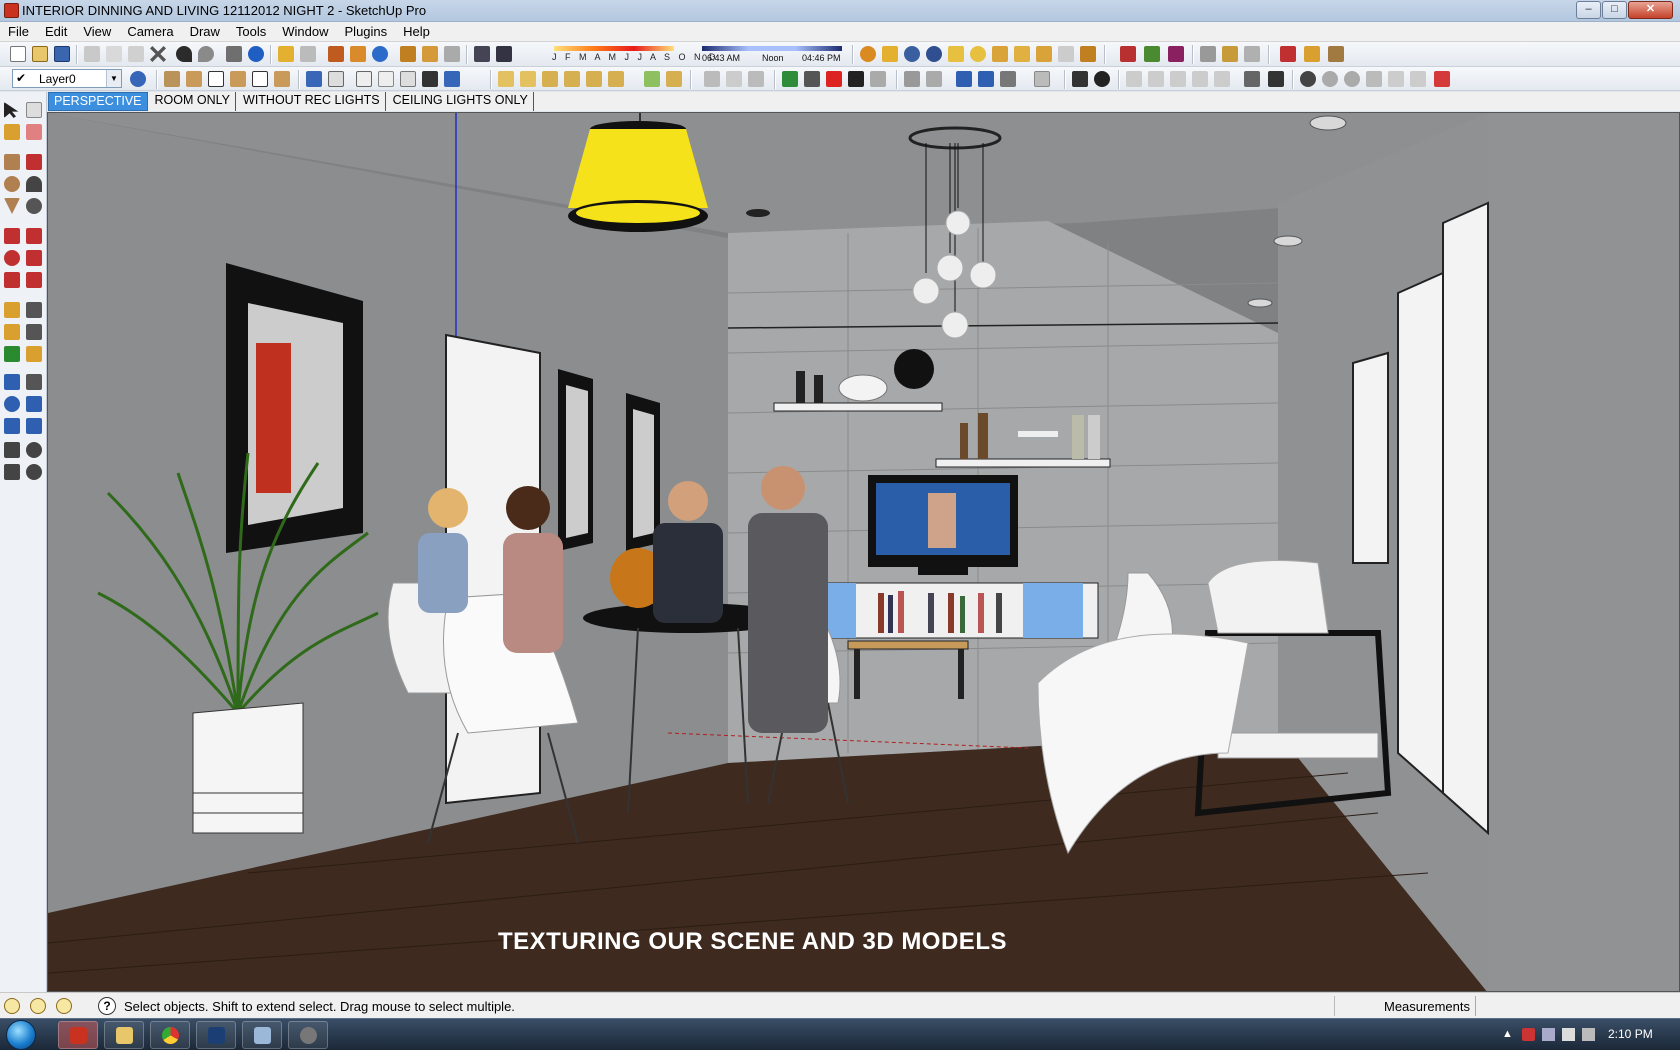 This screenshot has height=1050, width=1680. I want to click on camera-pan-icon, so click(934, 79).